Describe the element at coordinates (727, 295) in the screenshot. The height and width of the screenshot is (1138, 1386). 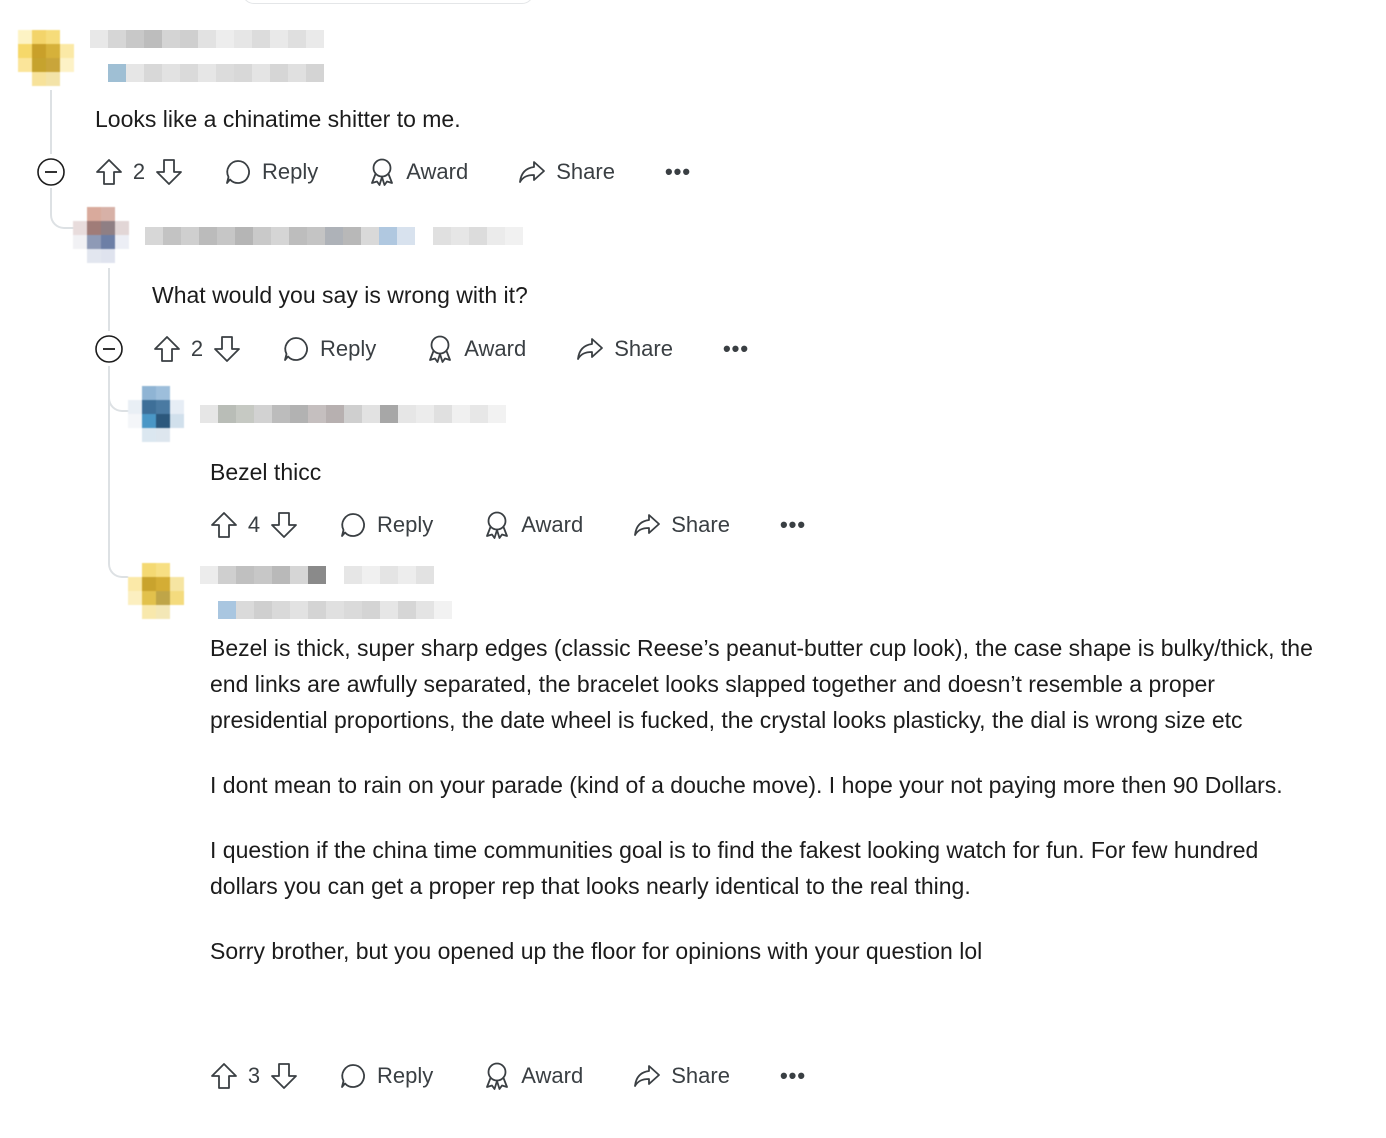
I see `comment-body: What would you say is wrong with it?` at that location.